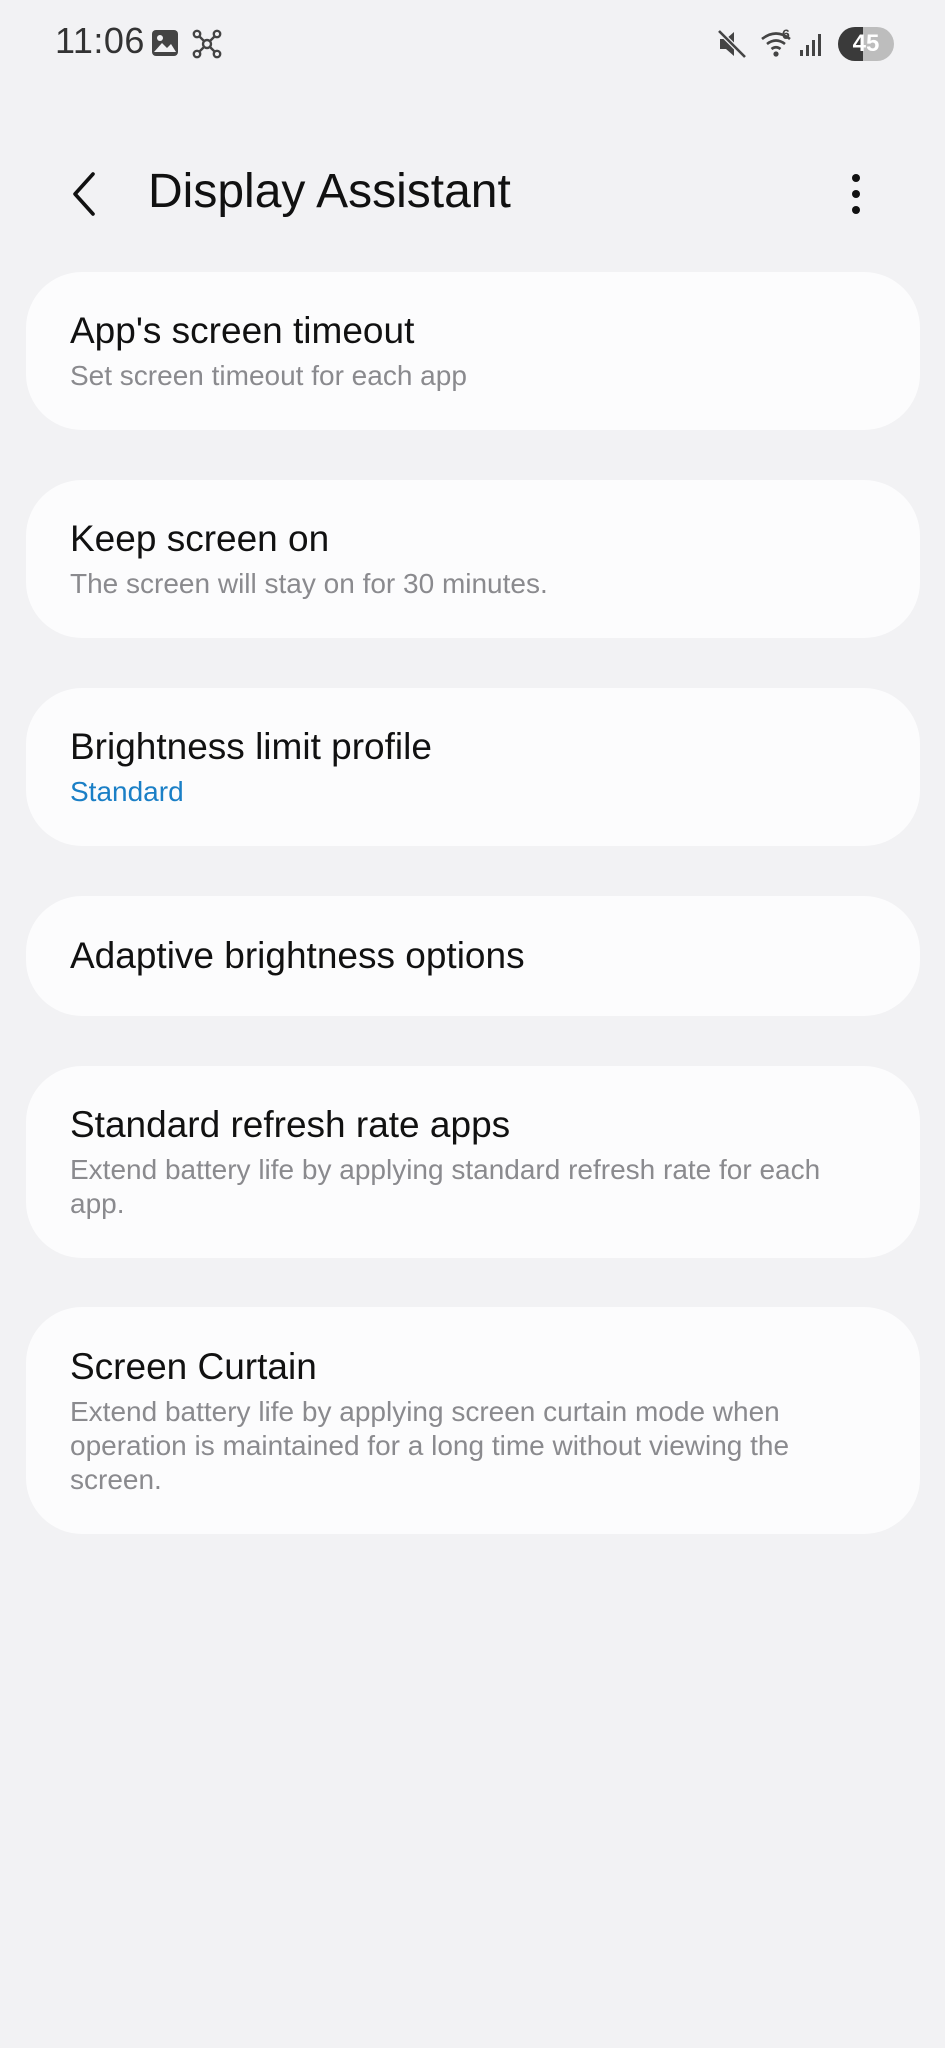 This screenshot has height=2048, width=945. What do you see at coordinates (268, 375) in the screenshot?
I see `setting-subtitle: Set screen timeout for each app` at bounding box center [268, 375].